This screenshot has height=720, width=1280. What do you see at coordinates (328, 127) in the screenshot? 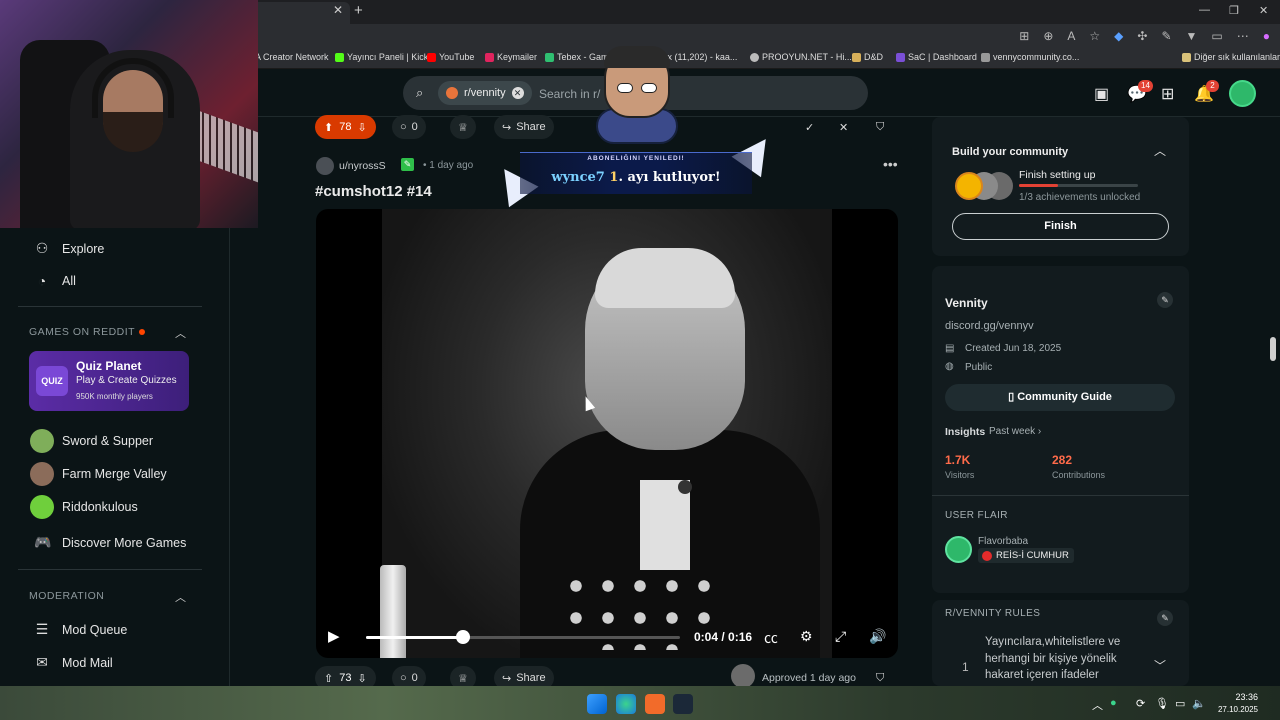
I see `upvote-icon: ⬆` at bounding box center [328, 127].